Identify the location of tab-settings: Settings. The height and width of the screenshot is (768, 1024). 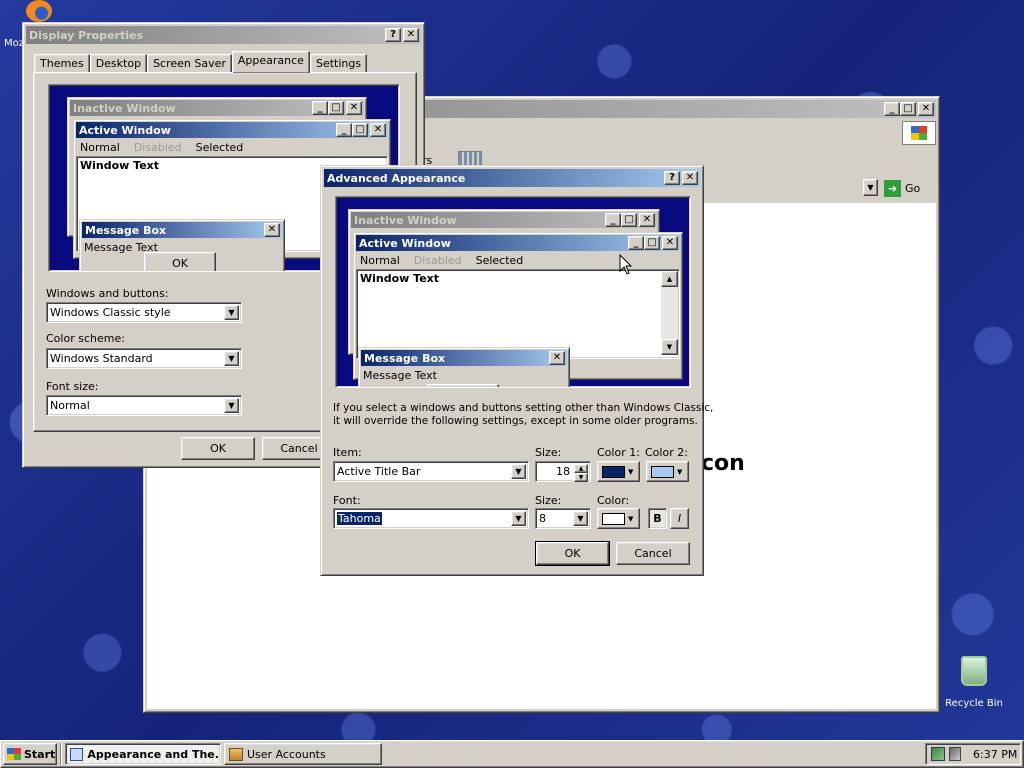
(338, 63).